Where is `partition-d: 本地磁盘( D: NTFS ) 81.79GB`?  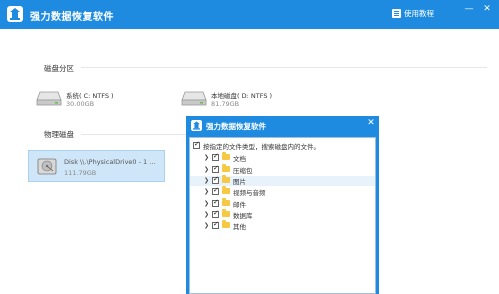 partition-d: 本地磁盘( D: NTFS ) 81.79GB is located at coordinates (241, 99).